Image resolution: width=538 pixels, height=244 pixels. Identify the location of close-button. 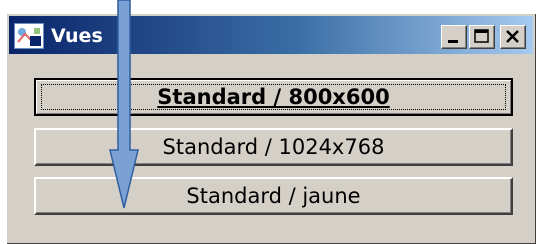
(513, 37).